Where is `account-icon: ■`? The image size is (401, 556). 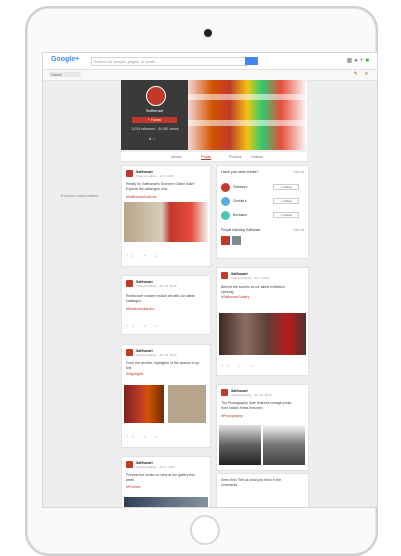
account-icon: ■ is located at coordinates (368, 61).